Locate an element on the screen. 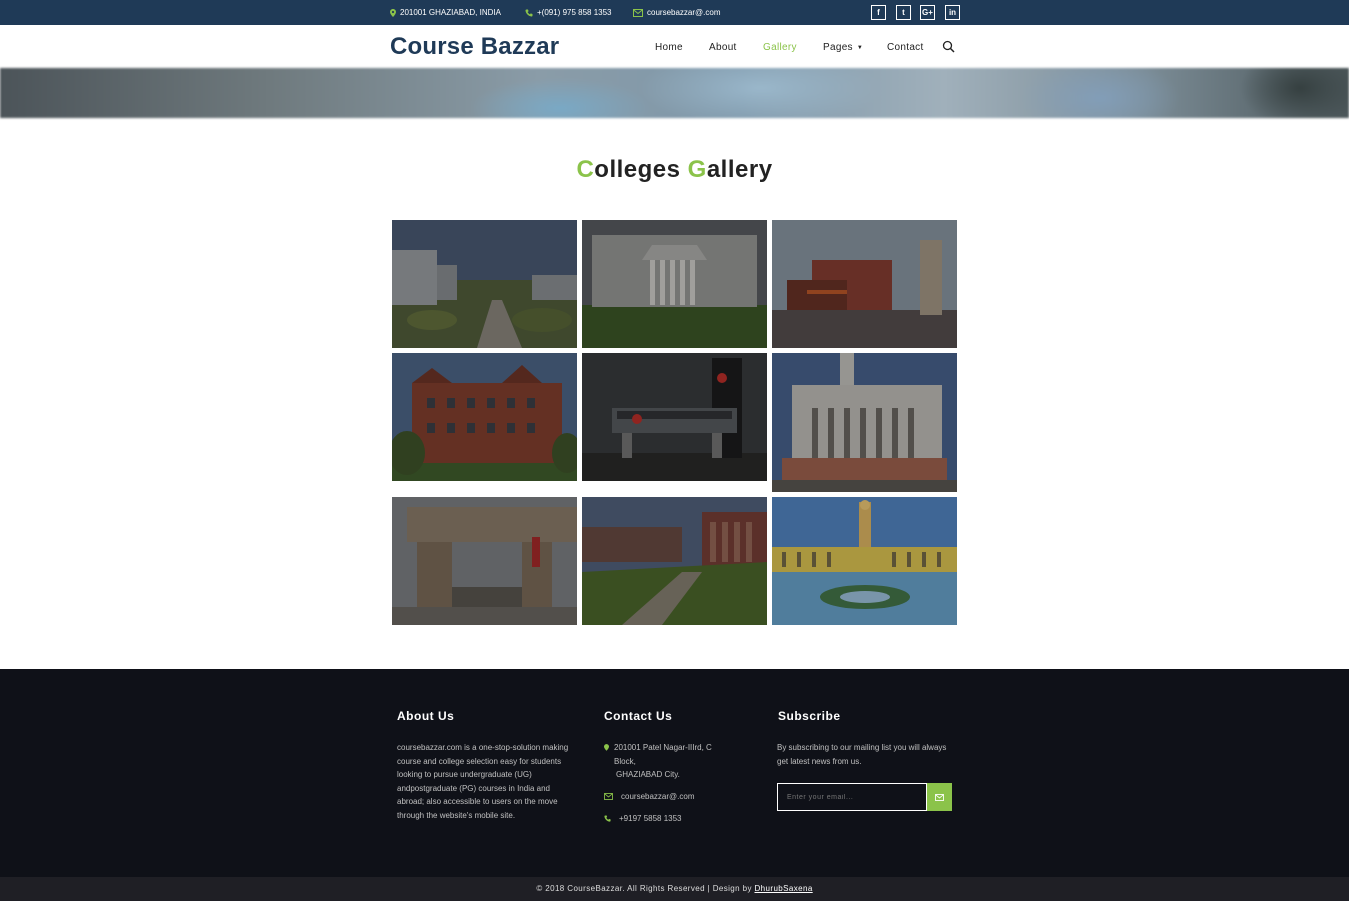 The image size is (1349, 901). topbar-address-text: 201001 GHAZIABAD, INDIA is located at coordinates (450, 12).